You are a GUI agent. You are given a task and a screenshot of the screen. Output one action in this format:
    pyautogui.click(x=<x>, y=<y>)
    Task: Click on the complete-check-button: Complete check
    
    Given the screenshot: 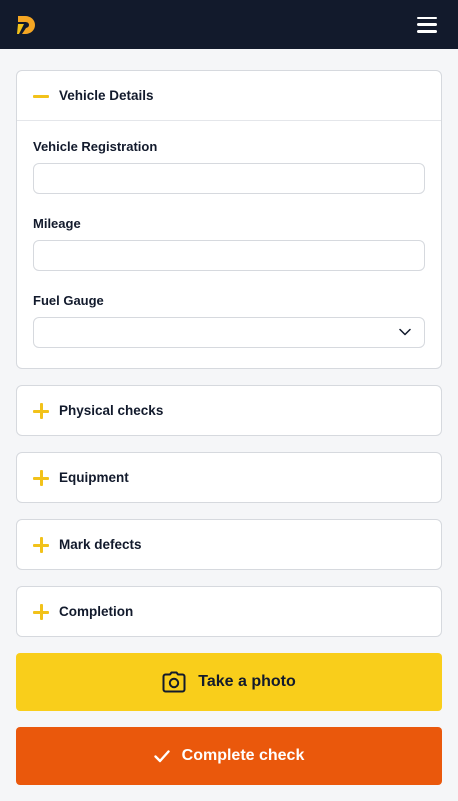 What is the action you would take?
    pyautogui.click(x=229, y=756)
    